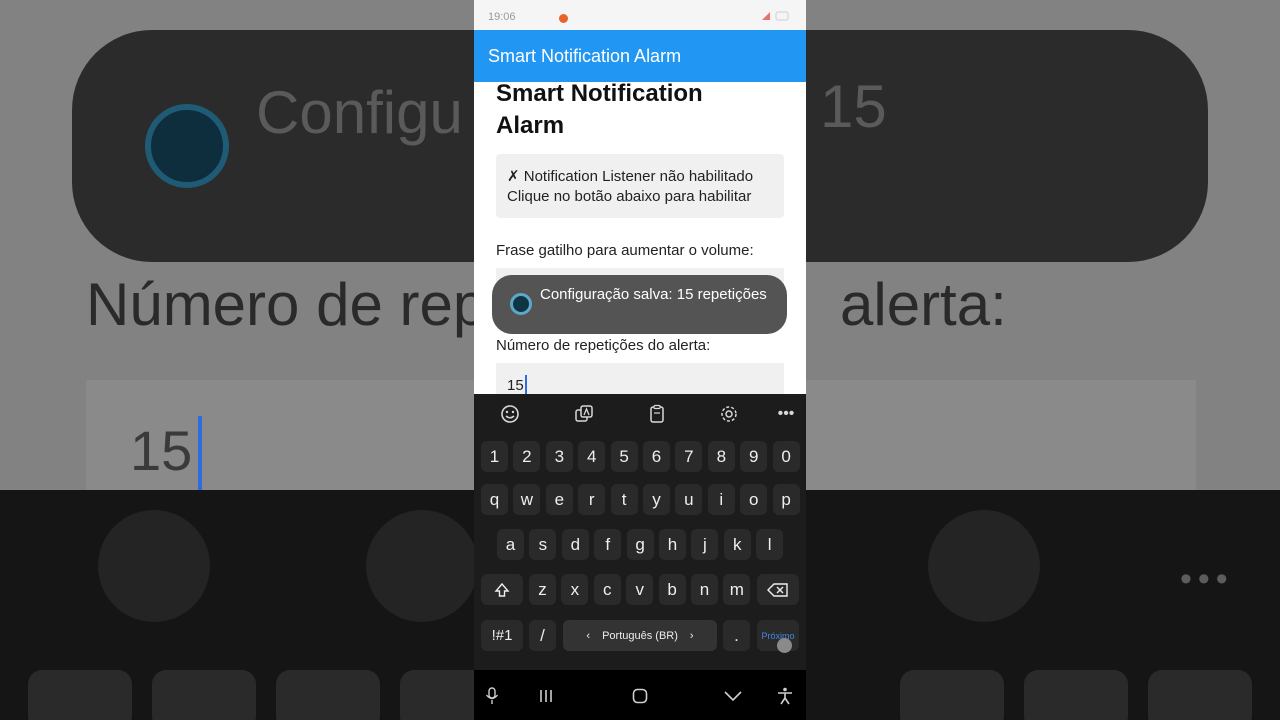  What do you see at coordinates (656, 456) in the screenshot?
I see `key-6: 6` at bounding box center [656, 456].